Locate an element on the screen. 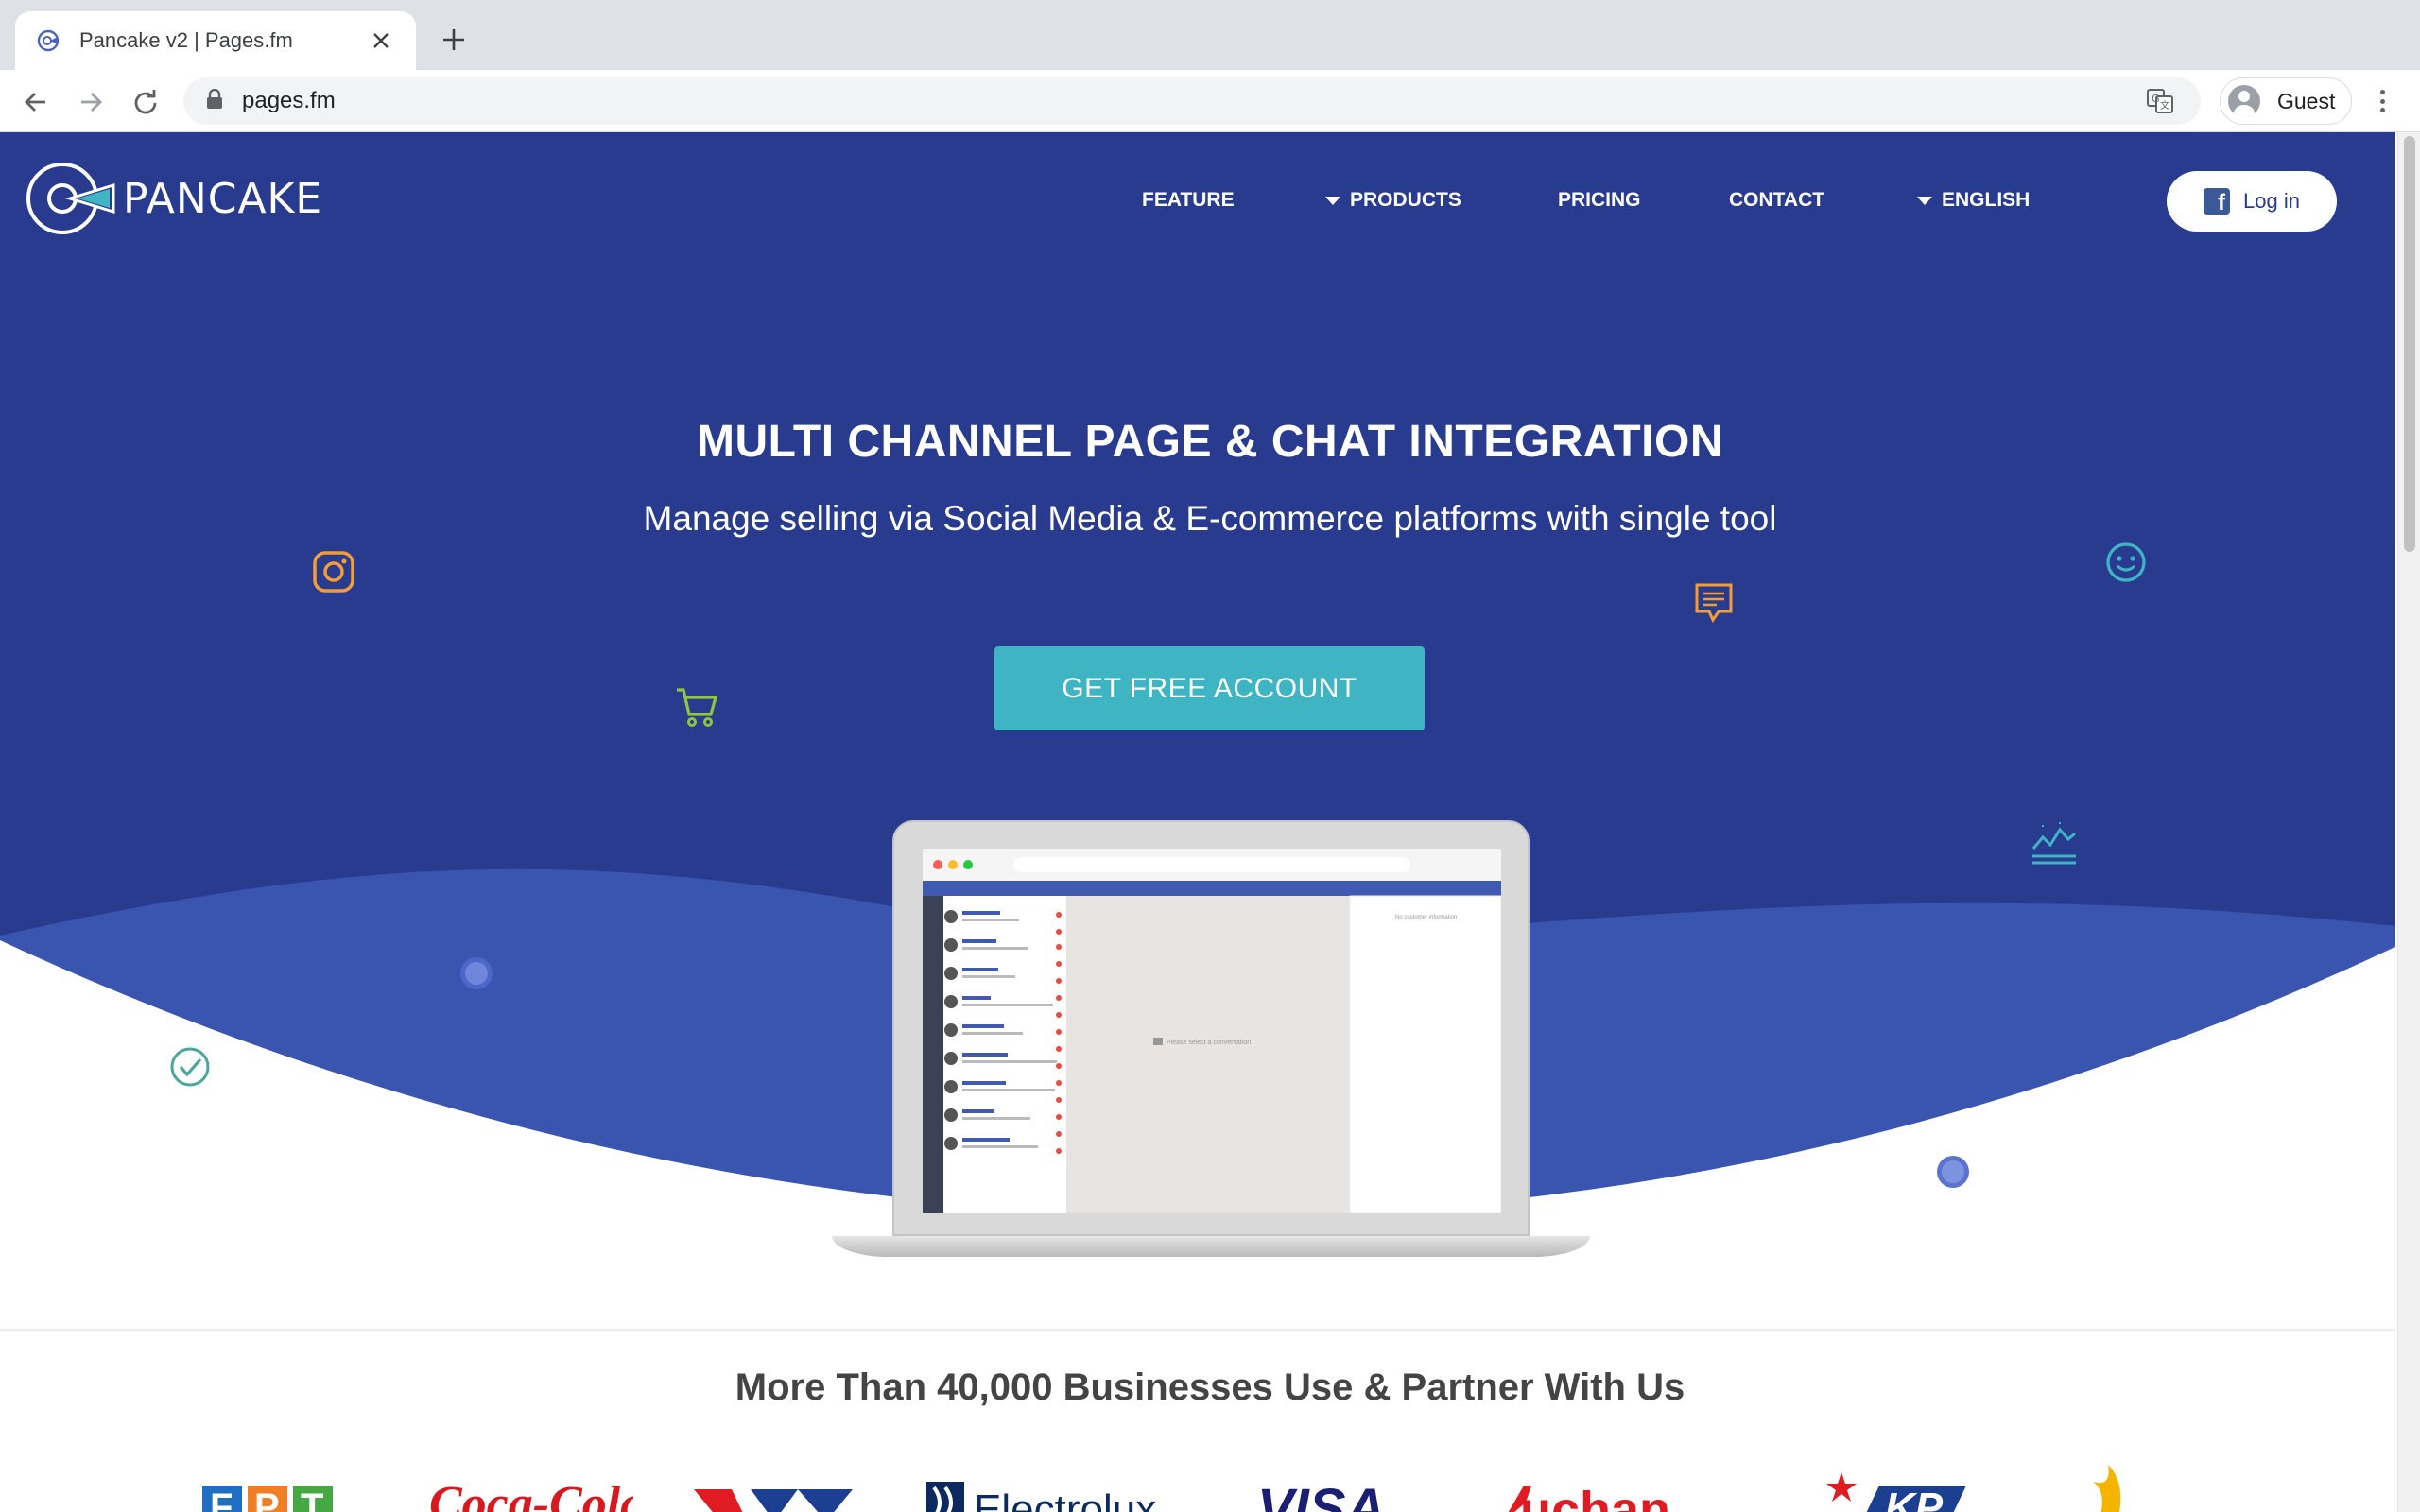  profile-label: Guest is located at coordinates (2306, 100).